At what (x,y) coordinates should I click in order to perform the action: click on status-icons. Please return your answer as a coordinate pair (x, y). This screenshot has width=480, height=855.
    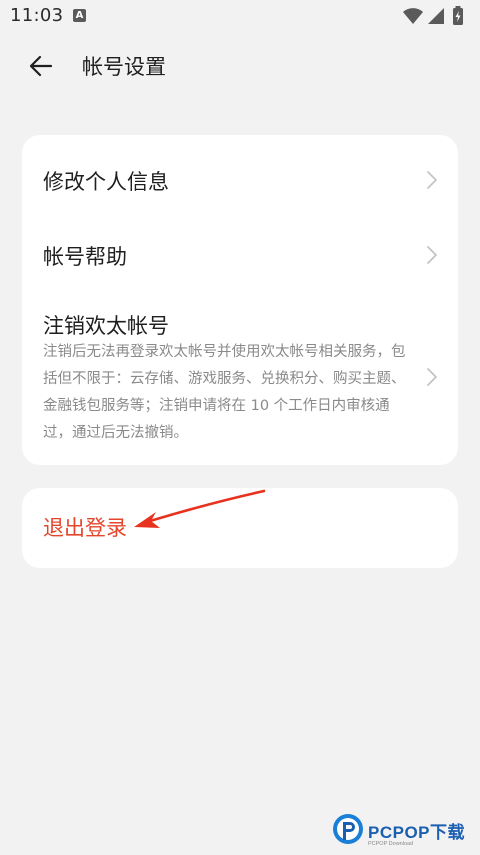
    Looking at the image, I should click on (437, 16).